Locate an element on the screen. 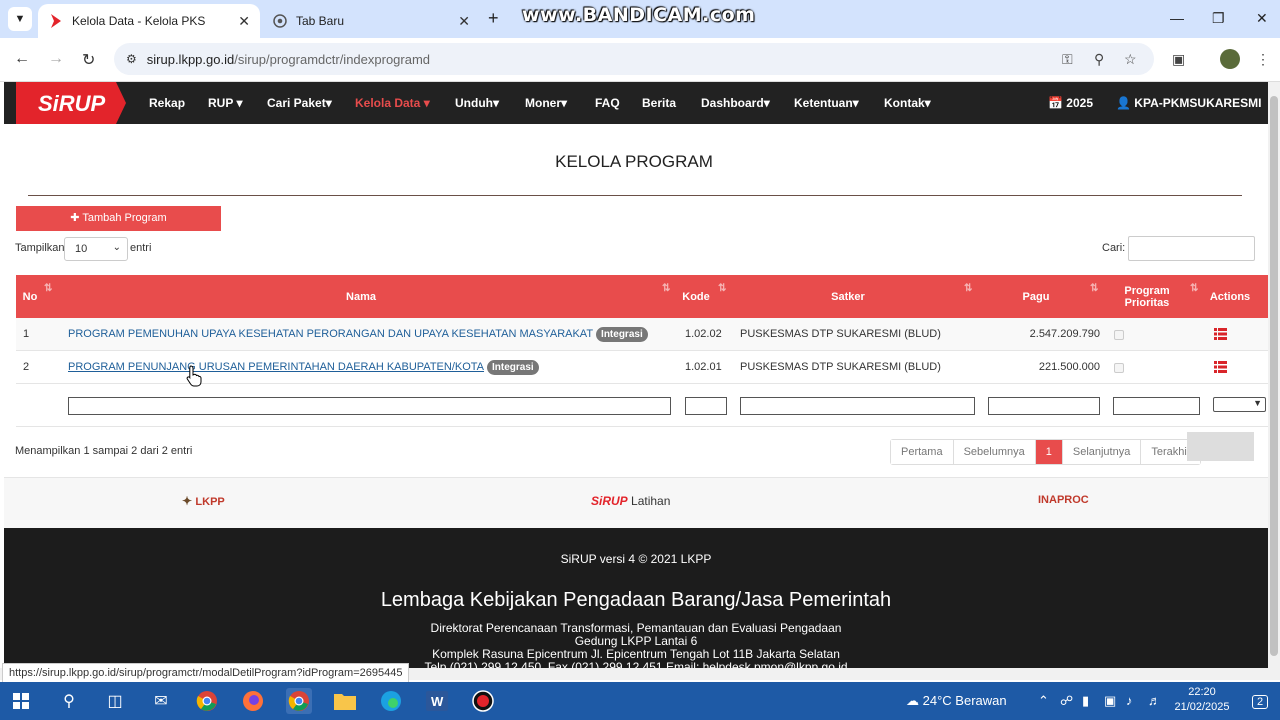 The width and height of the screenshot is (1280, 720). forward-arrow-icon: → is located at coordinates (56, 59).